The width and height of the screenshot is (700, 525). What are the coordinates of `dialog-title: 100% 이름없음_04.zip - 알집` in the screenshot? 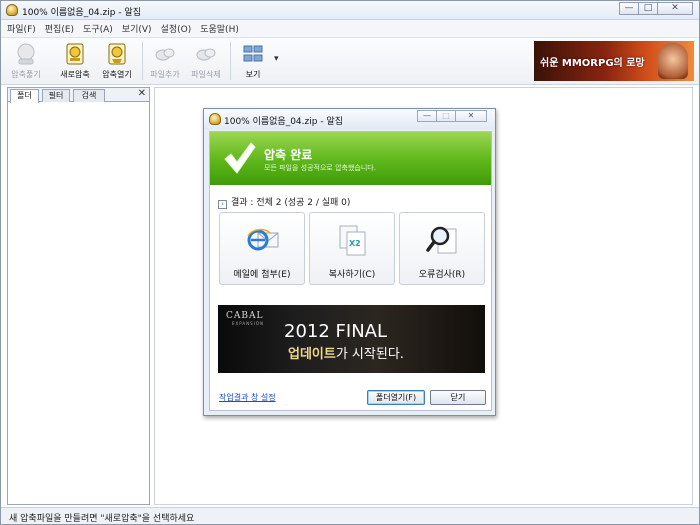 It's located at (283, 122).